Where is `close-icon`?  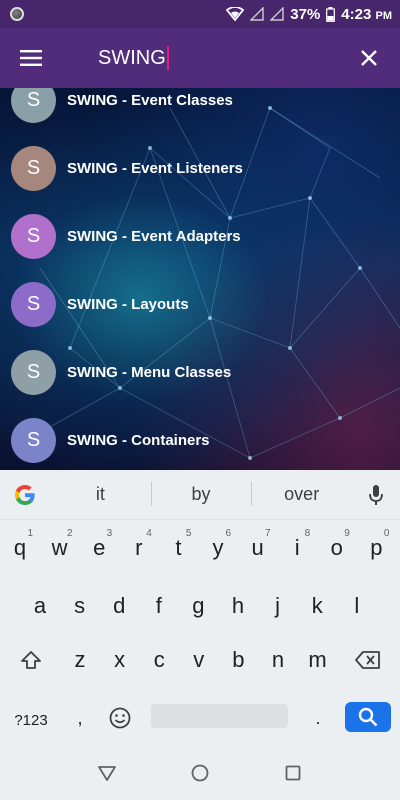
close-icon is located at coordinates (369, 58).